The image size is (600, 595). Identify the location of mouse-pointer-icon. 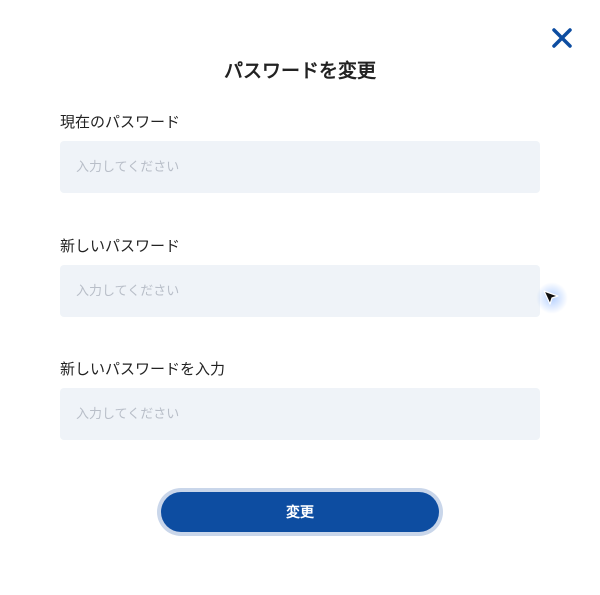
(551, 297).